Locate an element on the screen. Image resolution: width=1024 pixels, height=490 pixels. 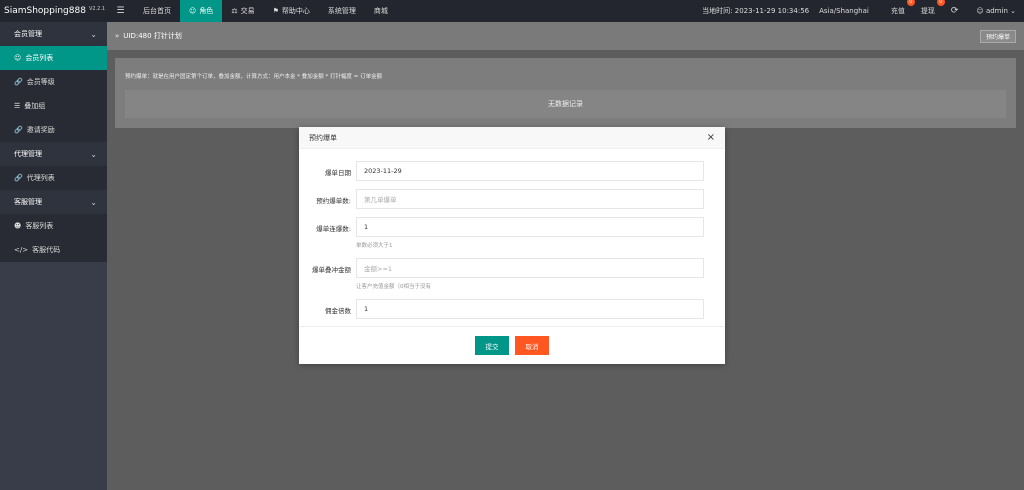
brand-name: SiamShopping888 is located at coordinates (45, 11).